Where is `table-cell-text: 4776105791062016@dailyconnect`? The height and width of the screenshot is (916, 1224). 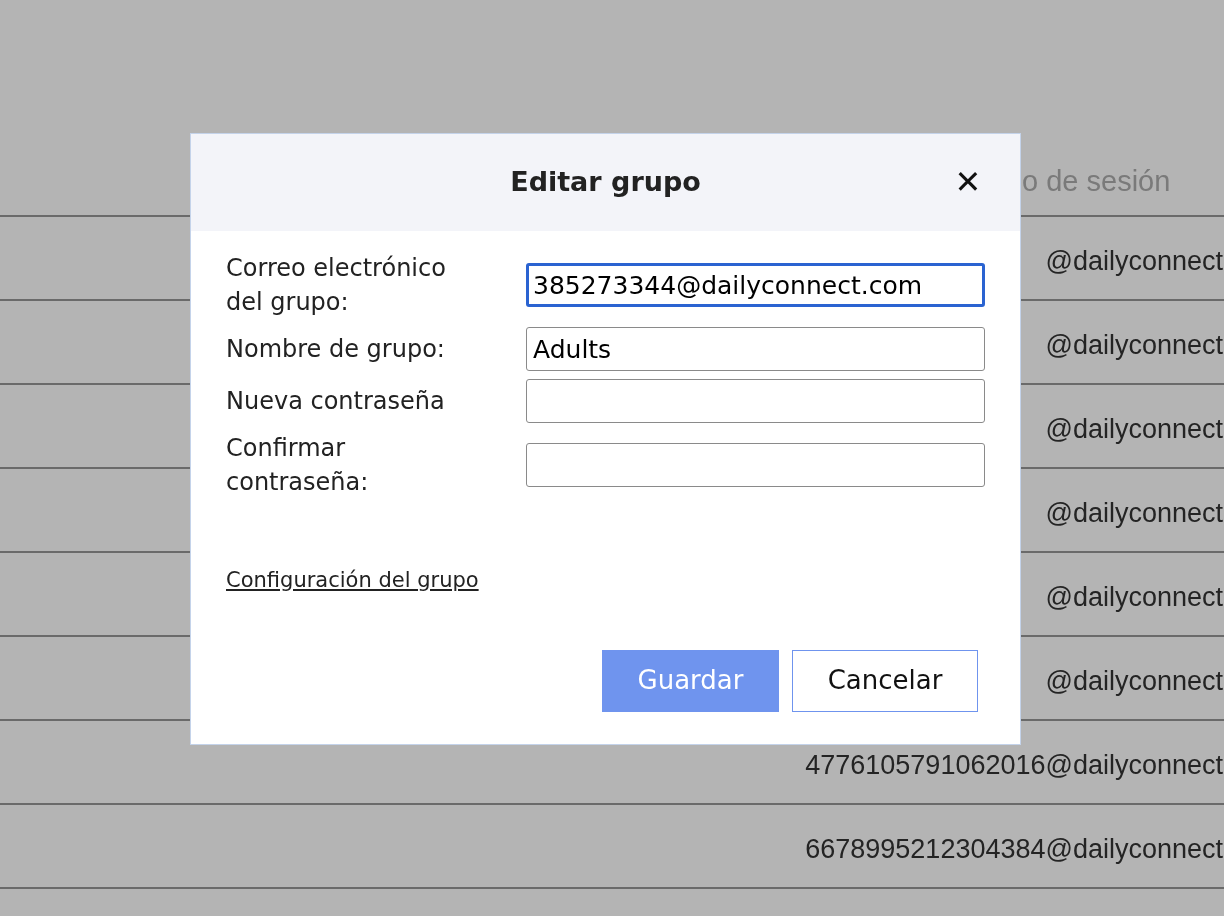 table-cell-text: 4776105791062016@dailyconnect is located at coordinates (1014, 765).